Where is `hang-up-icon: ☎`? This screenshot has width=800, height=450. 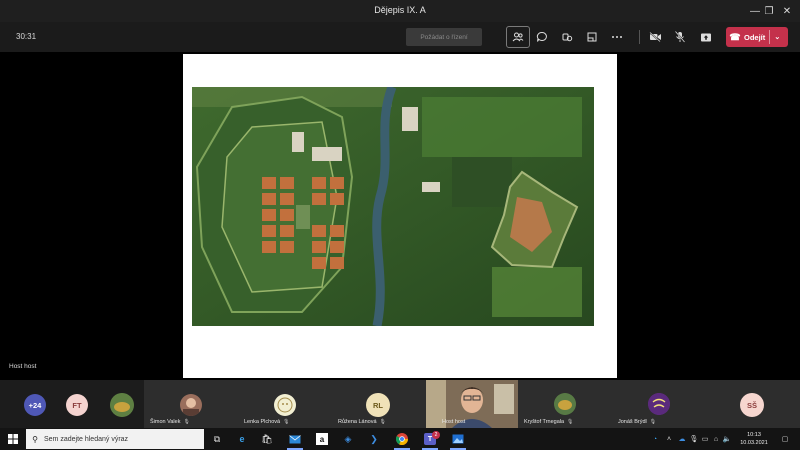
hang-up-icon: ☎ is located at coordinates (735, 36).